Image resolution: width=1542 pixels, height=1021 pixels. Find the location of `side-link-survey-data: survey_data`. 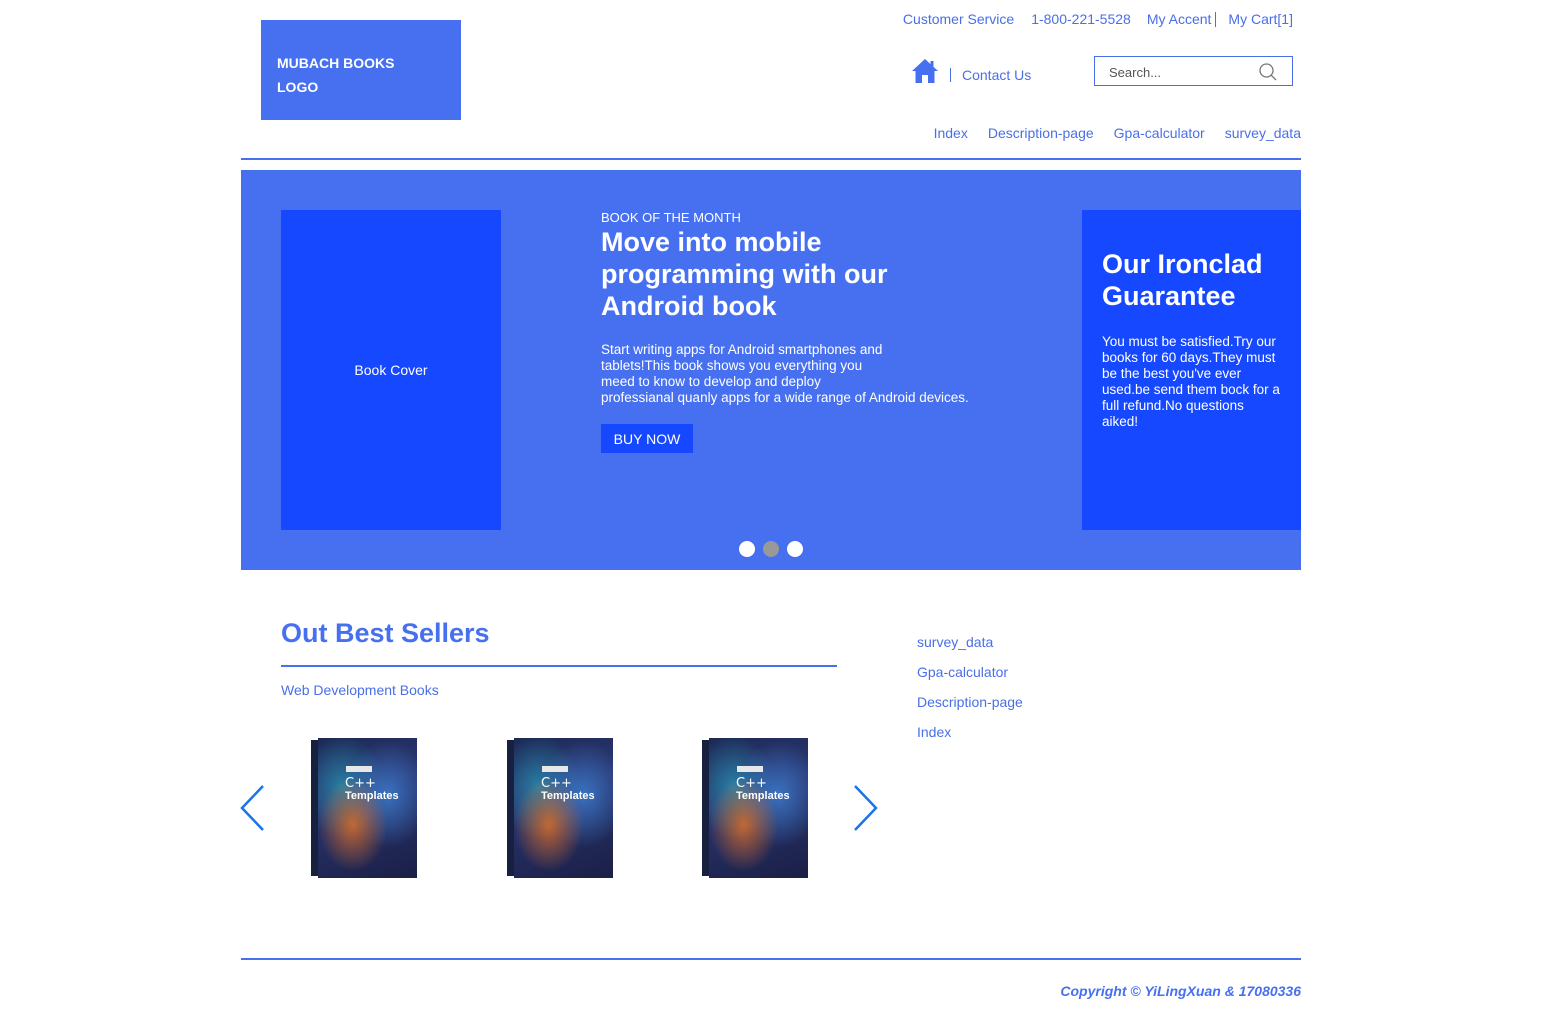

side-link-survey-data: survey_data is located at coordinates (970, 642).